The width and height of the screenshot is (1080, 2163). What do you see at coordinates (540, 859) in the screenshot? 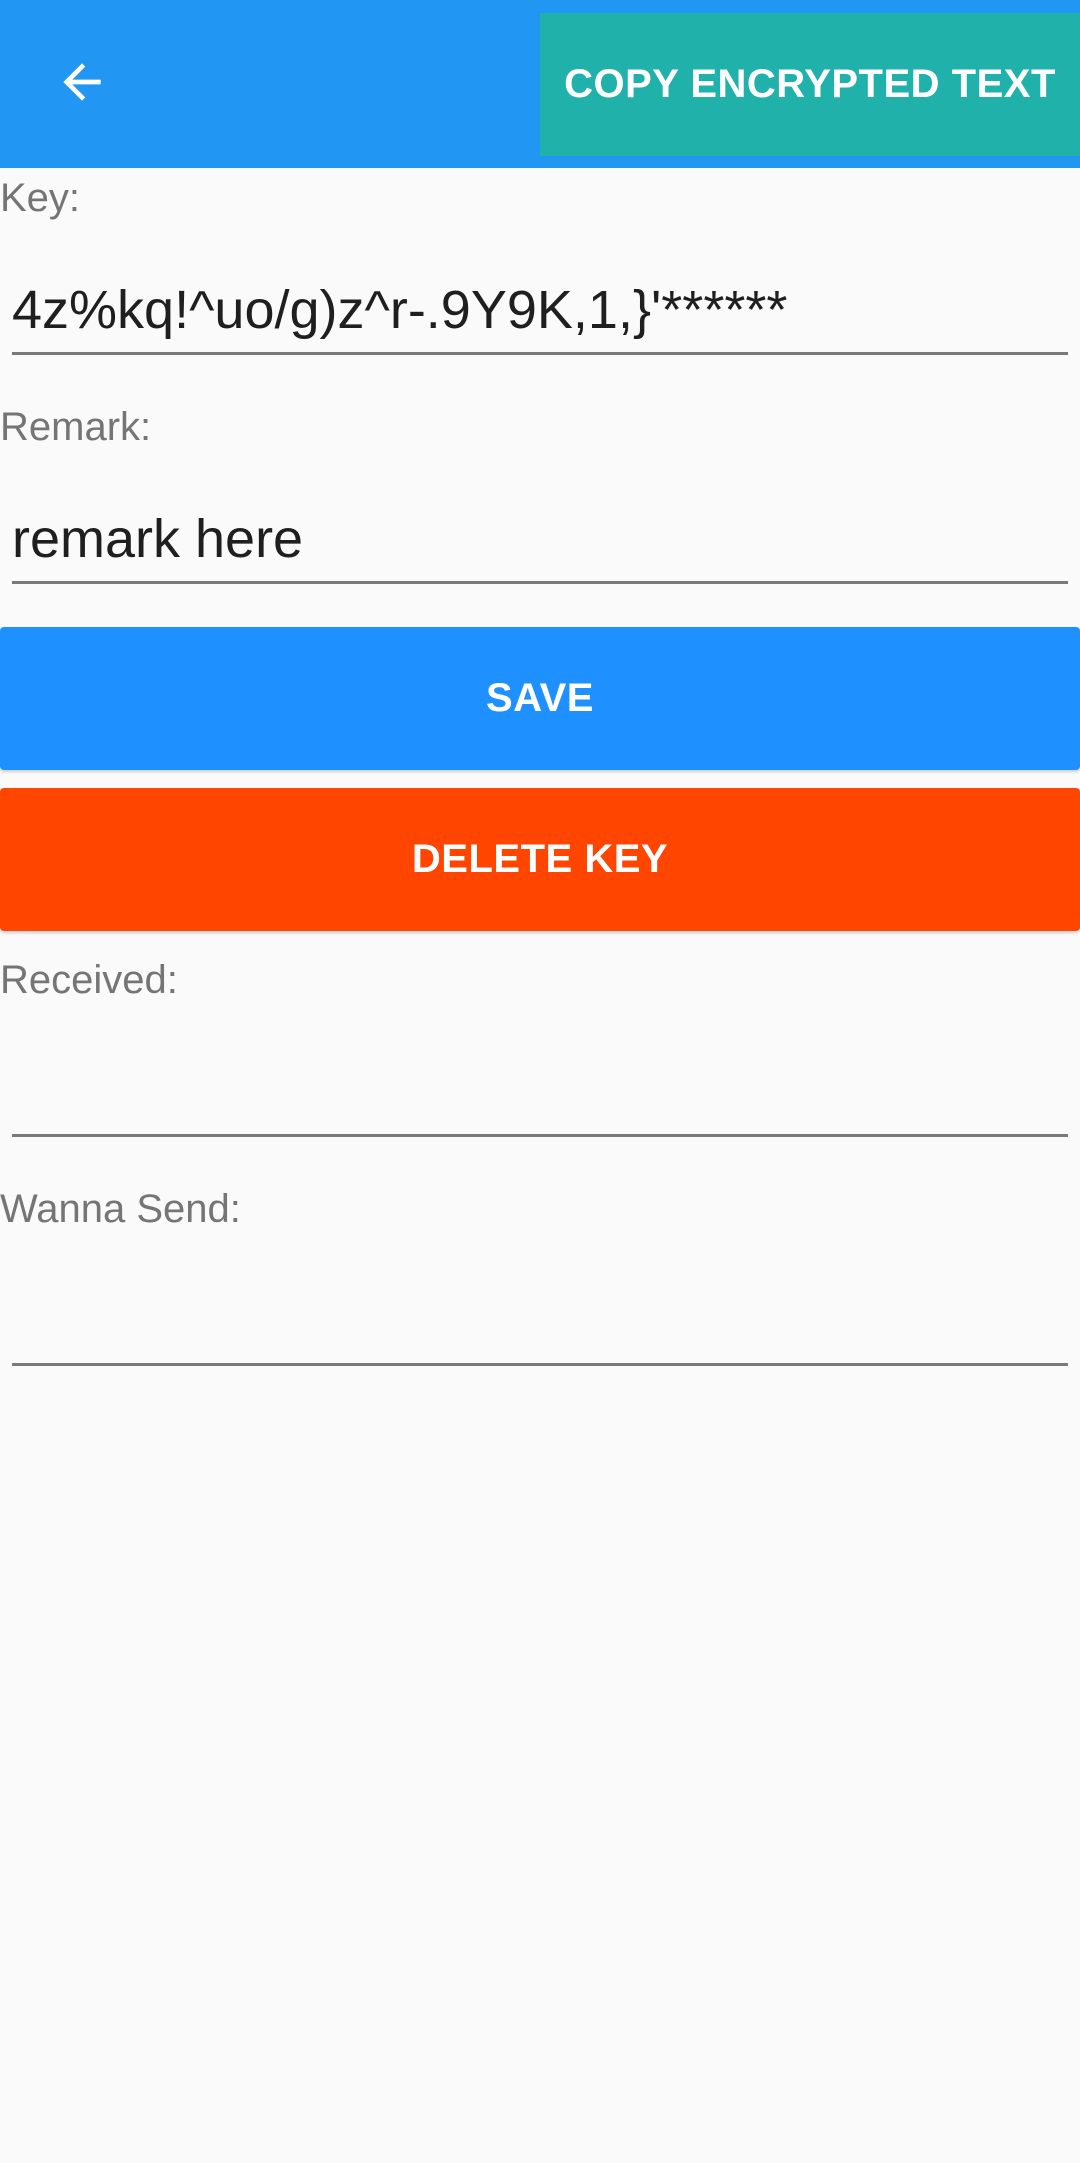
I see `delete-key-button: DELETE KEY` at bounding box center [540, 859].